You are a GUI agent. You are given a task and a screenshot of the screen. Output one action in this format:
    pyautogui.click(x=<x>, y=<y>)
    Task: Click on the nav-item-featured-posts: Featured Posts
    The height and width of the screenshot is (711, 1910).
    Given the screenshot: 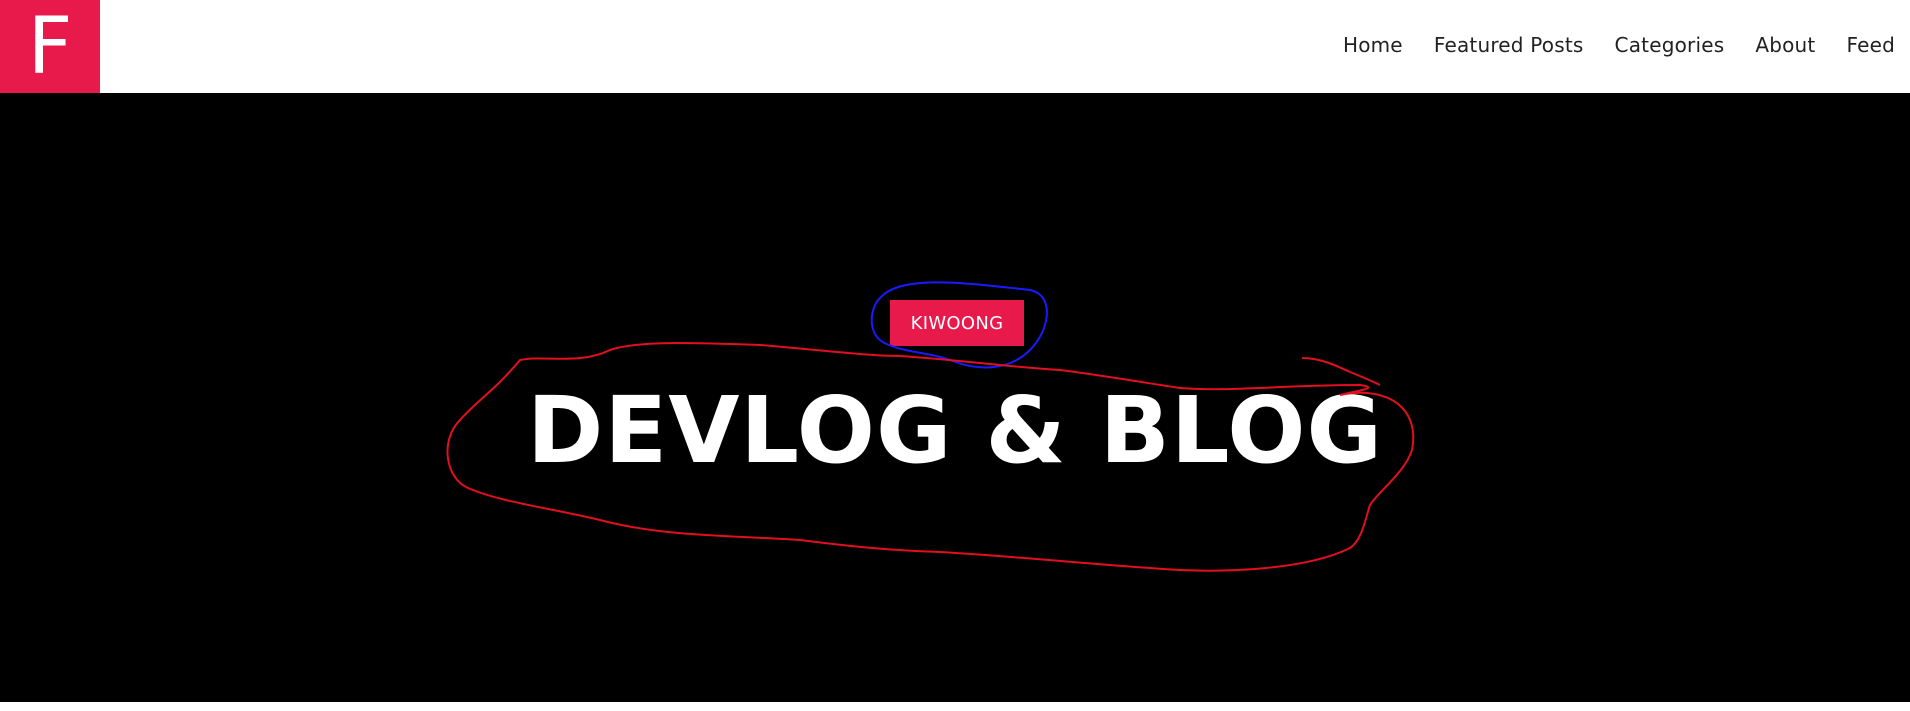 What is the action you would take?
    pyautogui.click(x=1509, y=45)
    